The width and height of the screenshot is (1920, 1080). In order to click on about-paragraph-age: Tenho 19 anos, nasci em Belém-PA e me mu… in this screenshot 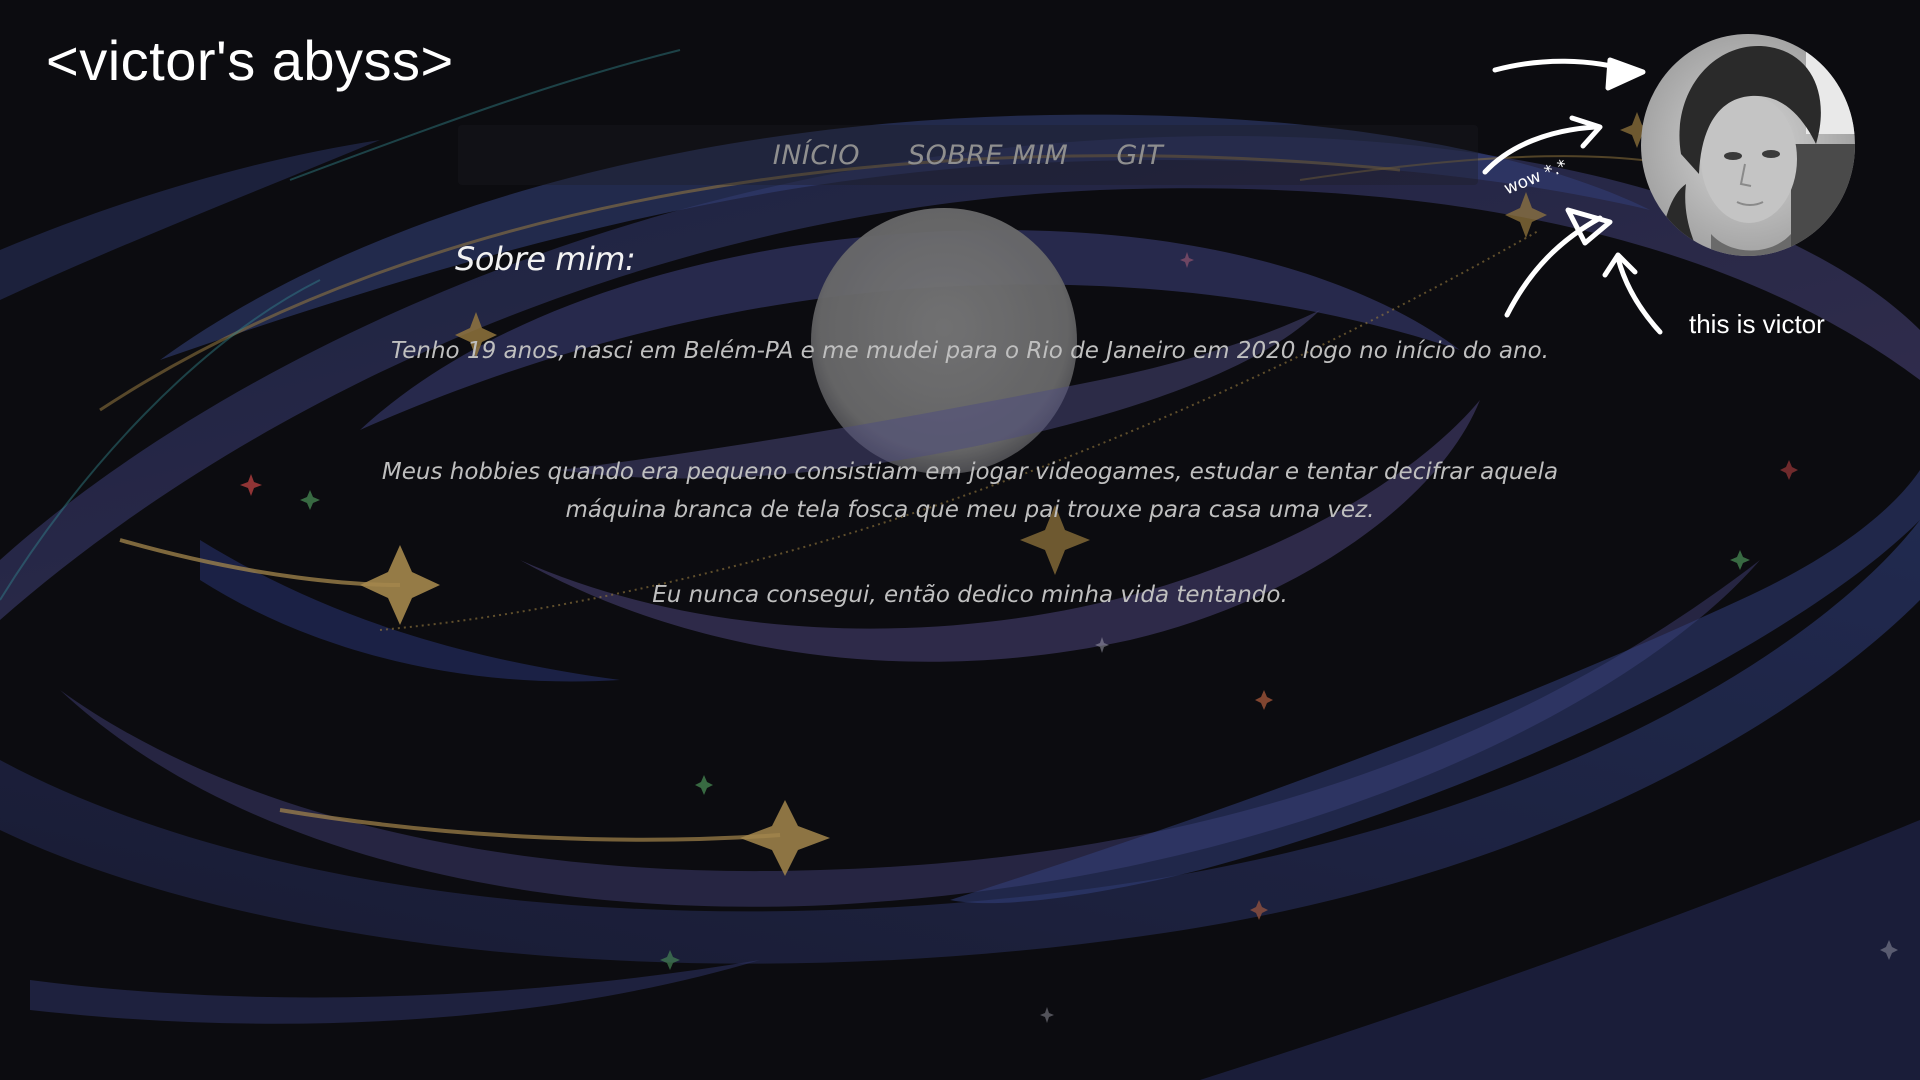, I will do `click(970, 351)`.